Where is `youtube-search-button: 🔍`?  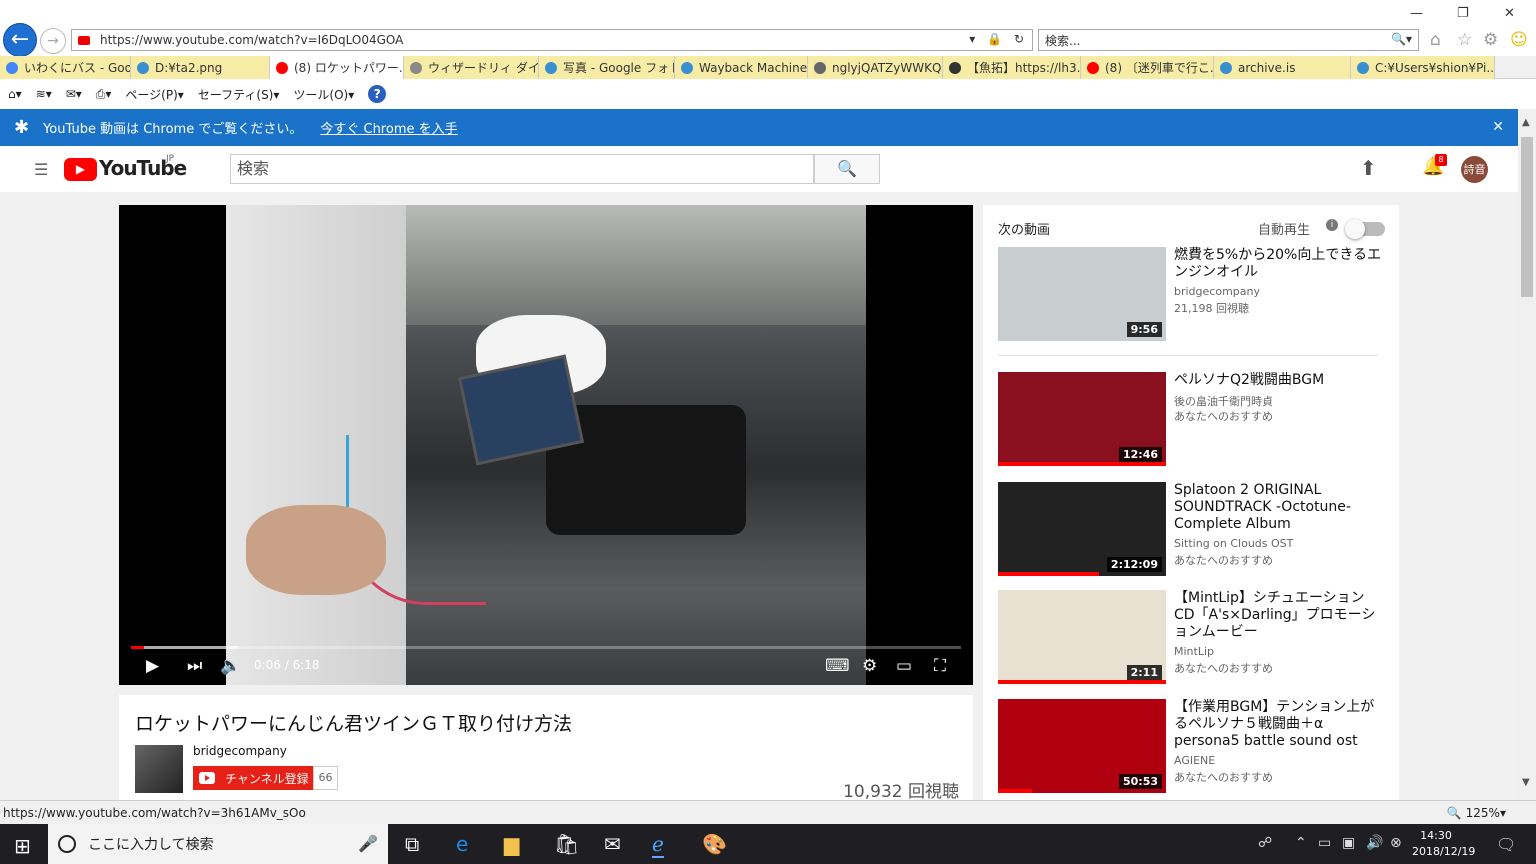 youtube-search-button: 🔍 is located at coordinates (847, 169).